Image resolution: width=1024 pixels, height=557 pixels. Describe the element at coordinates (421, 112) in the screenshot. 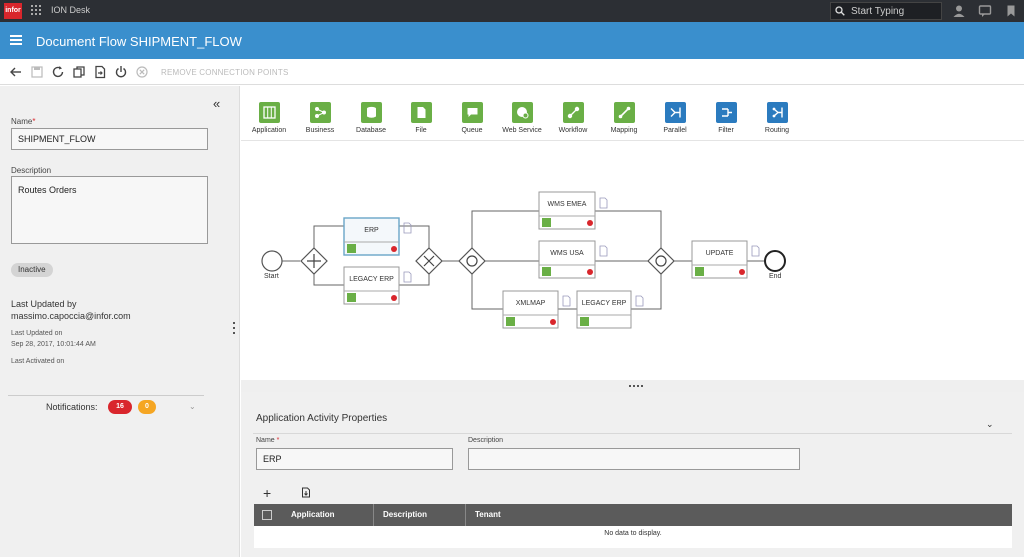

I see `file-icon` at that location.